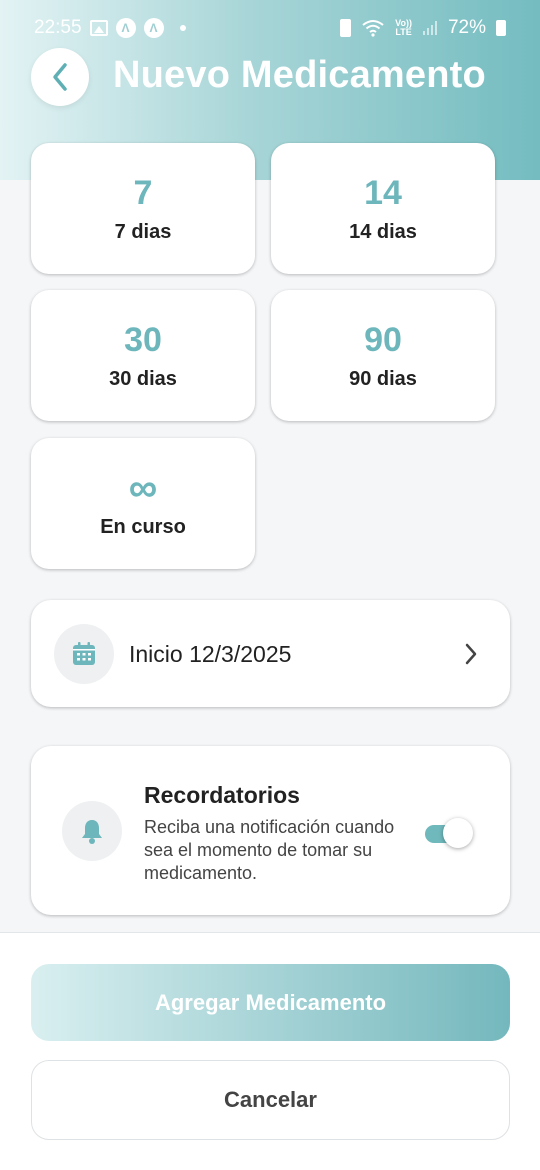 The image size is (540, 1170). Describe the element at coordinates (98, 28) in the screenshot. I see `gallery-icon` at that location.